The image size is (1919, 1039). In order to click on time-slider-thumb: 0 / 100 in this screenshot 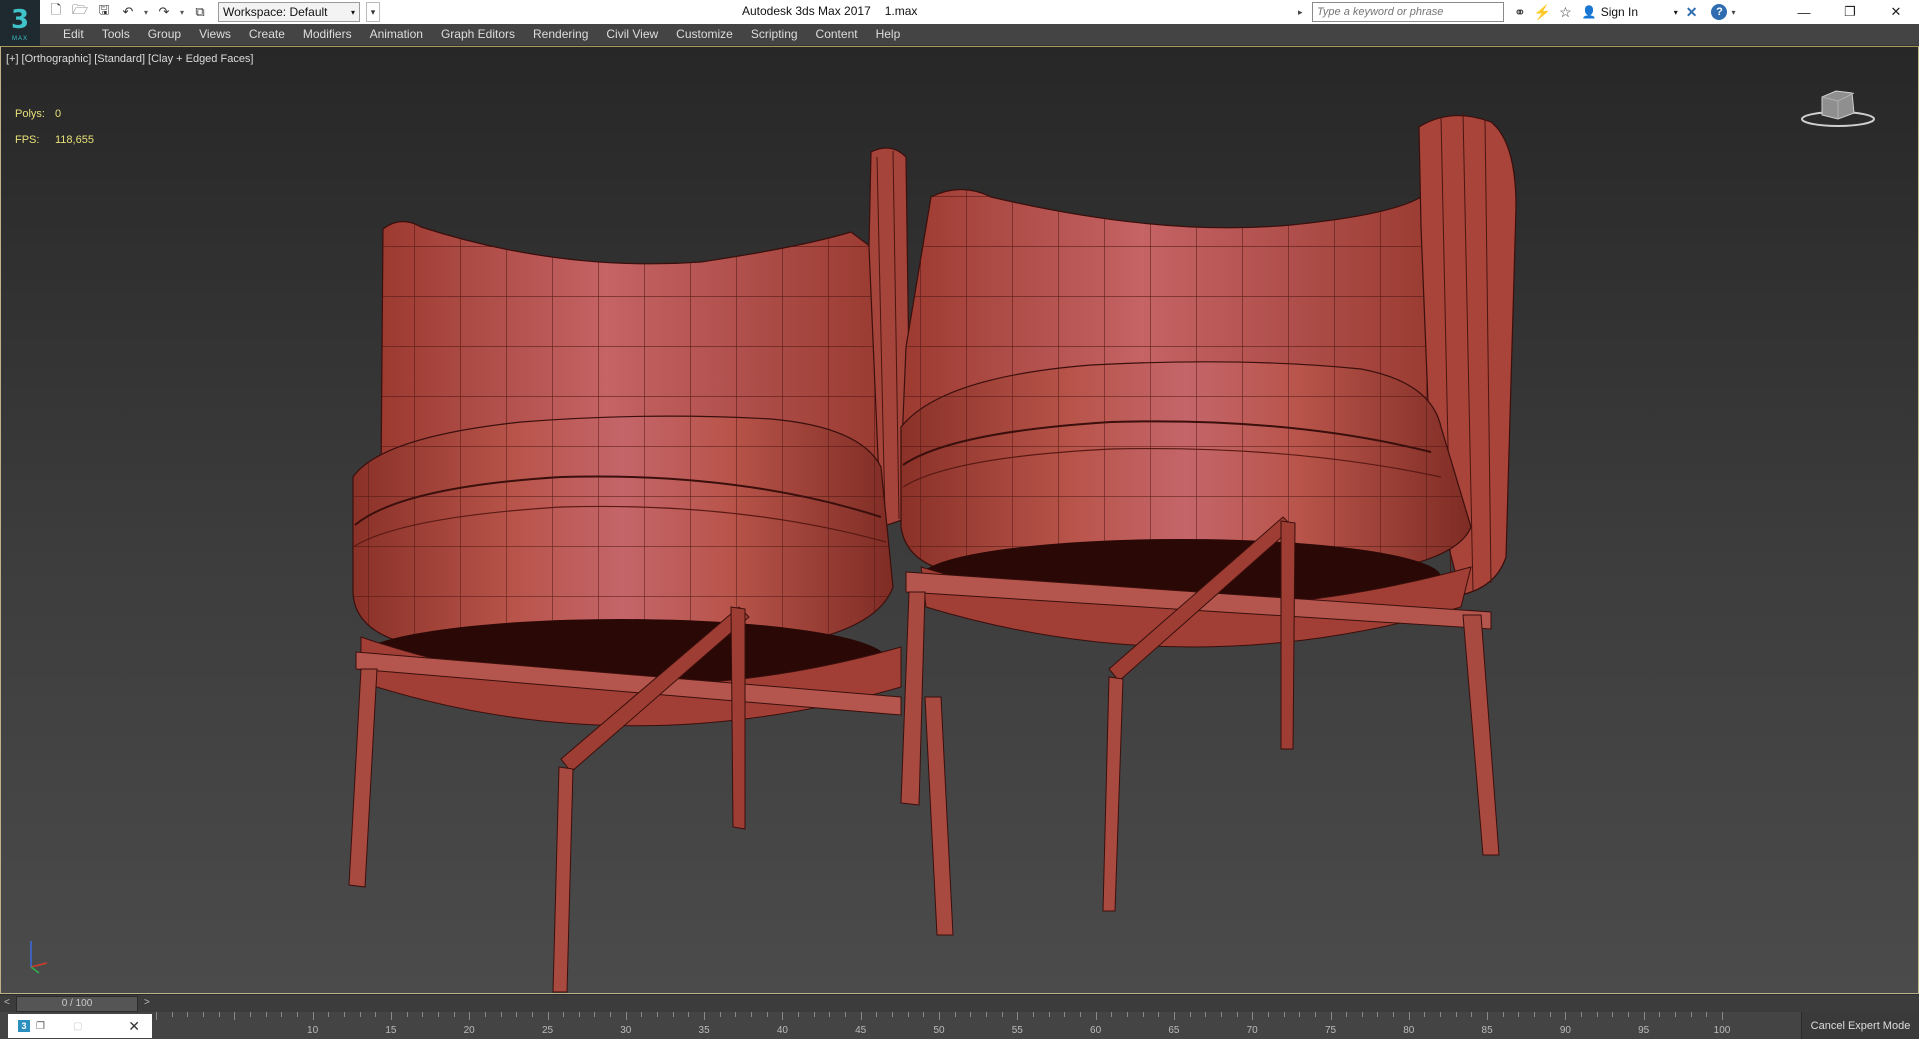, I will do `click(77, 1004)`.